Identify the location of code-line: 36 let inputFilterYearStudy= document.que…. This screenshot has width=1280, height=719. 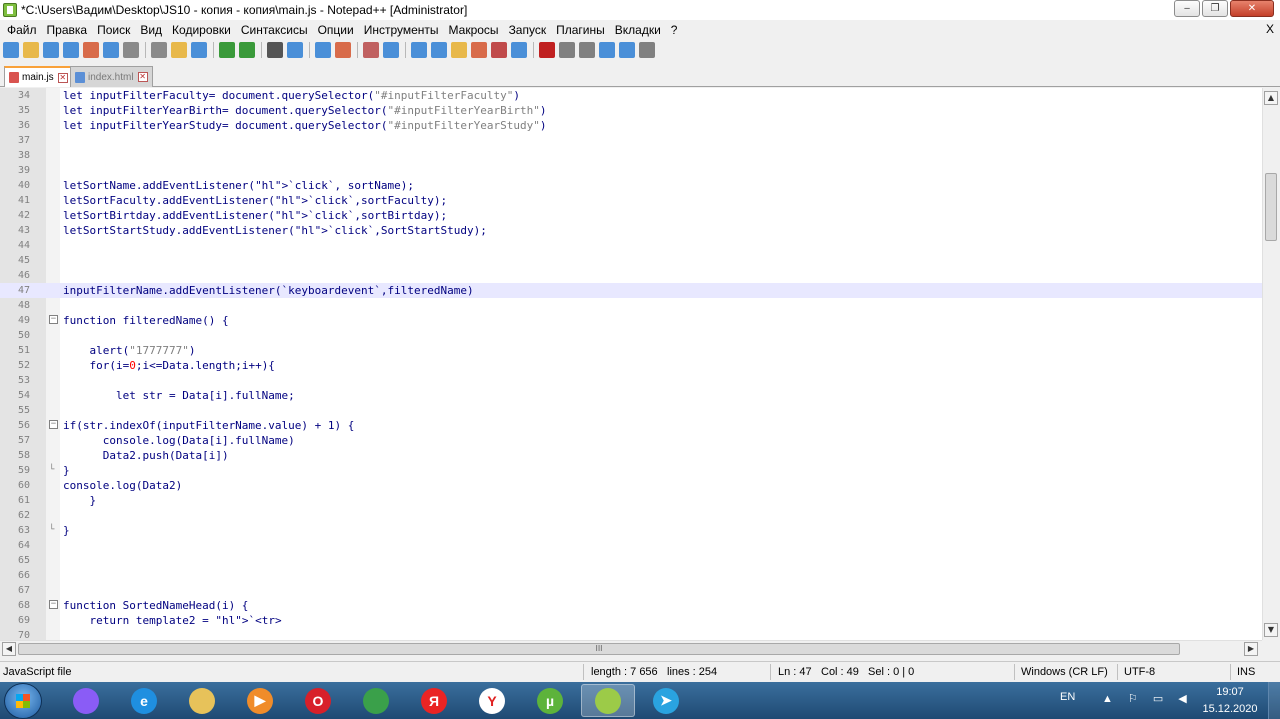
(631, 125).